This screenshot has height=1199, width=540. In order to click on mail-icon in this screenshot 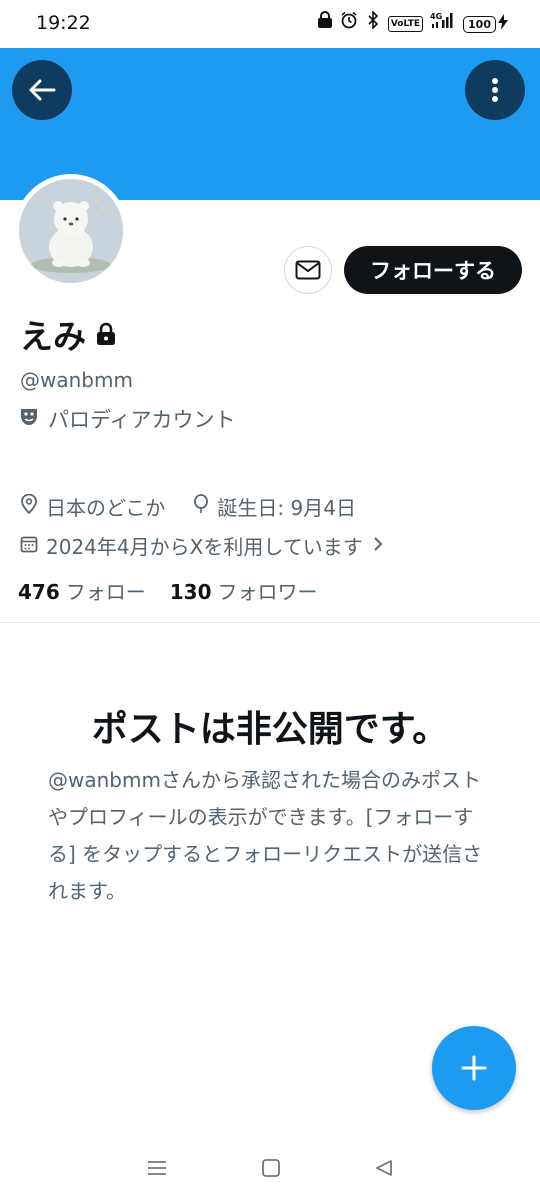, I will do `click(308, 270)`.